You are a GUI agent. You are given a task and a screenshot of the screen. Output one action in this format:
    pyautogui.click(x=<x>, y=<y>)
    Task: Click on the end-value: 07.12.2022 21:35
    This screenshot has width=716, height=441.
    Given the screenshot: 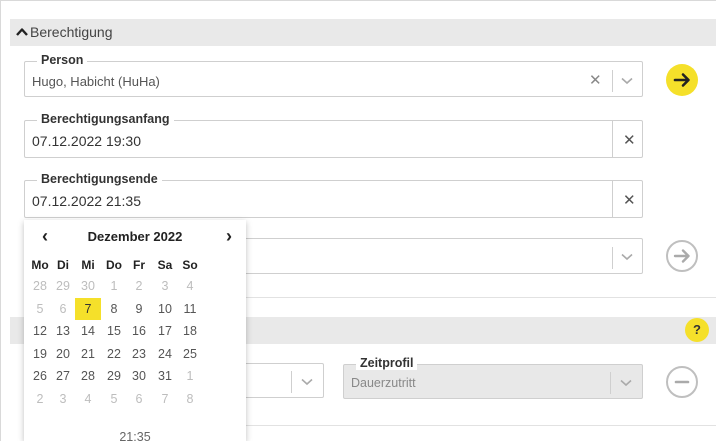 What is the action you would take?
    pyautogui.click(x=86, y=201)
    